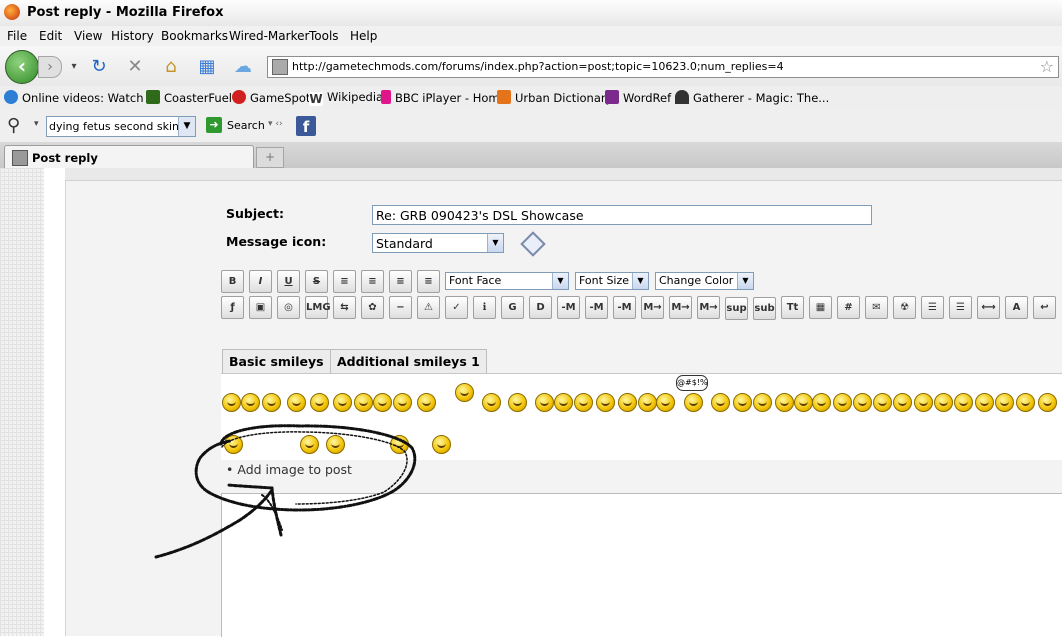 Image resolution: width=1062 pixels, height=637 pixels. What do you see at coordinates (260, 307) in the screenshot?
I see `image-button: ▣` at bounding box center [260, 307].